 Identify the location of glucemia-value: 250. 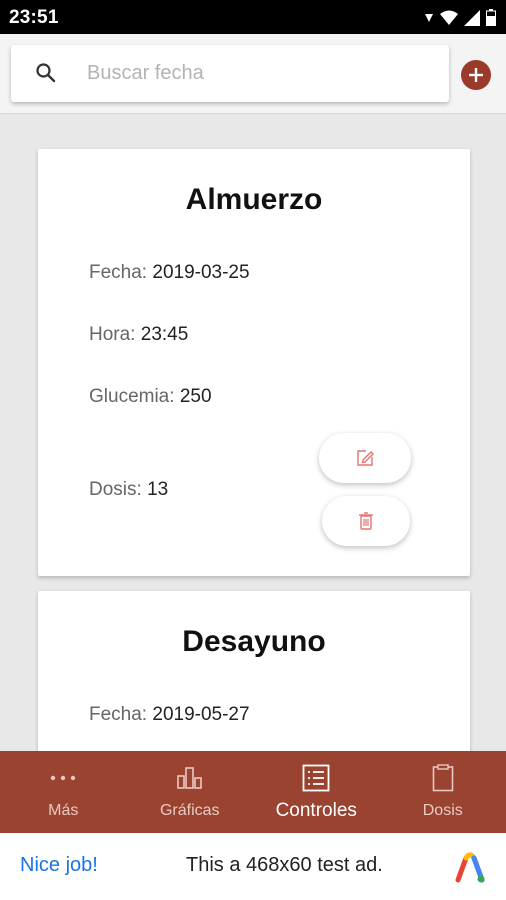
(195, 396).